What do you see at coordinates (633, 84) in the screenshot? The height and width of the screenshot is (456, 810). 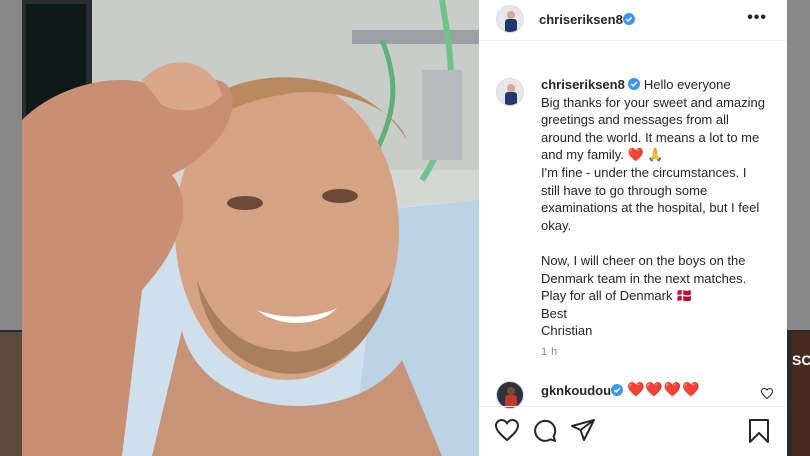 I see `caption-verified-icon` at bounding box center [633, 84].